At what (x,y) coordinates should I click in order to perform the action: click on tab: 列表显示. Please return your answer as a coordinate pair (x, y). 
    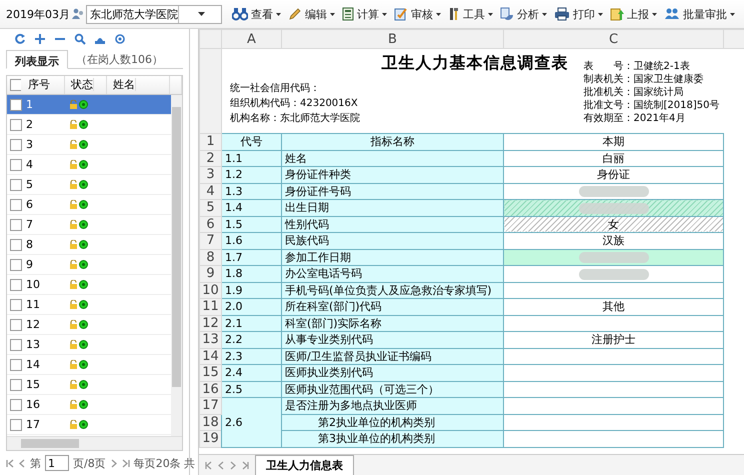
    Looking at the image, I should click on (37, 59).